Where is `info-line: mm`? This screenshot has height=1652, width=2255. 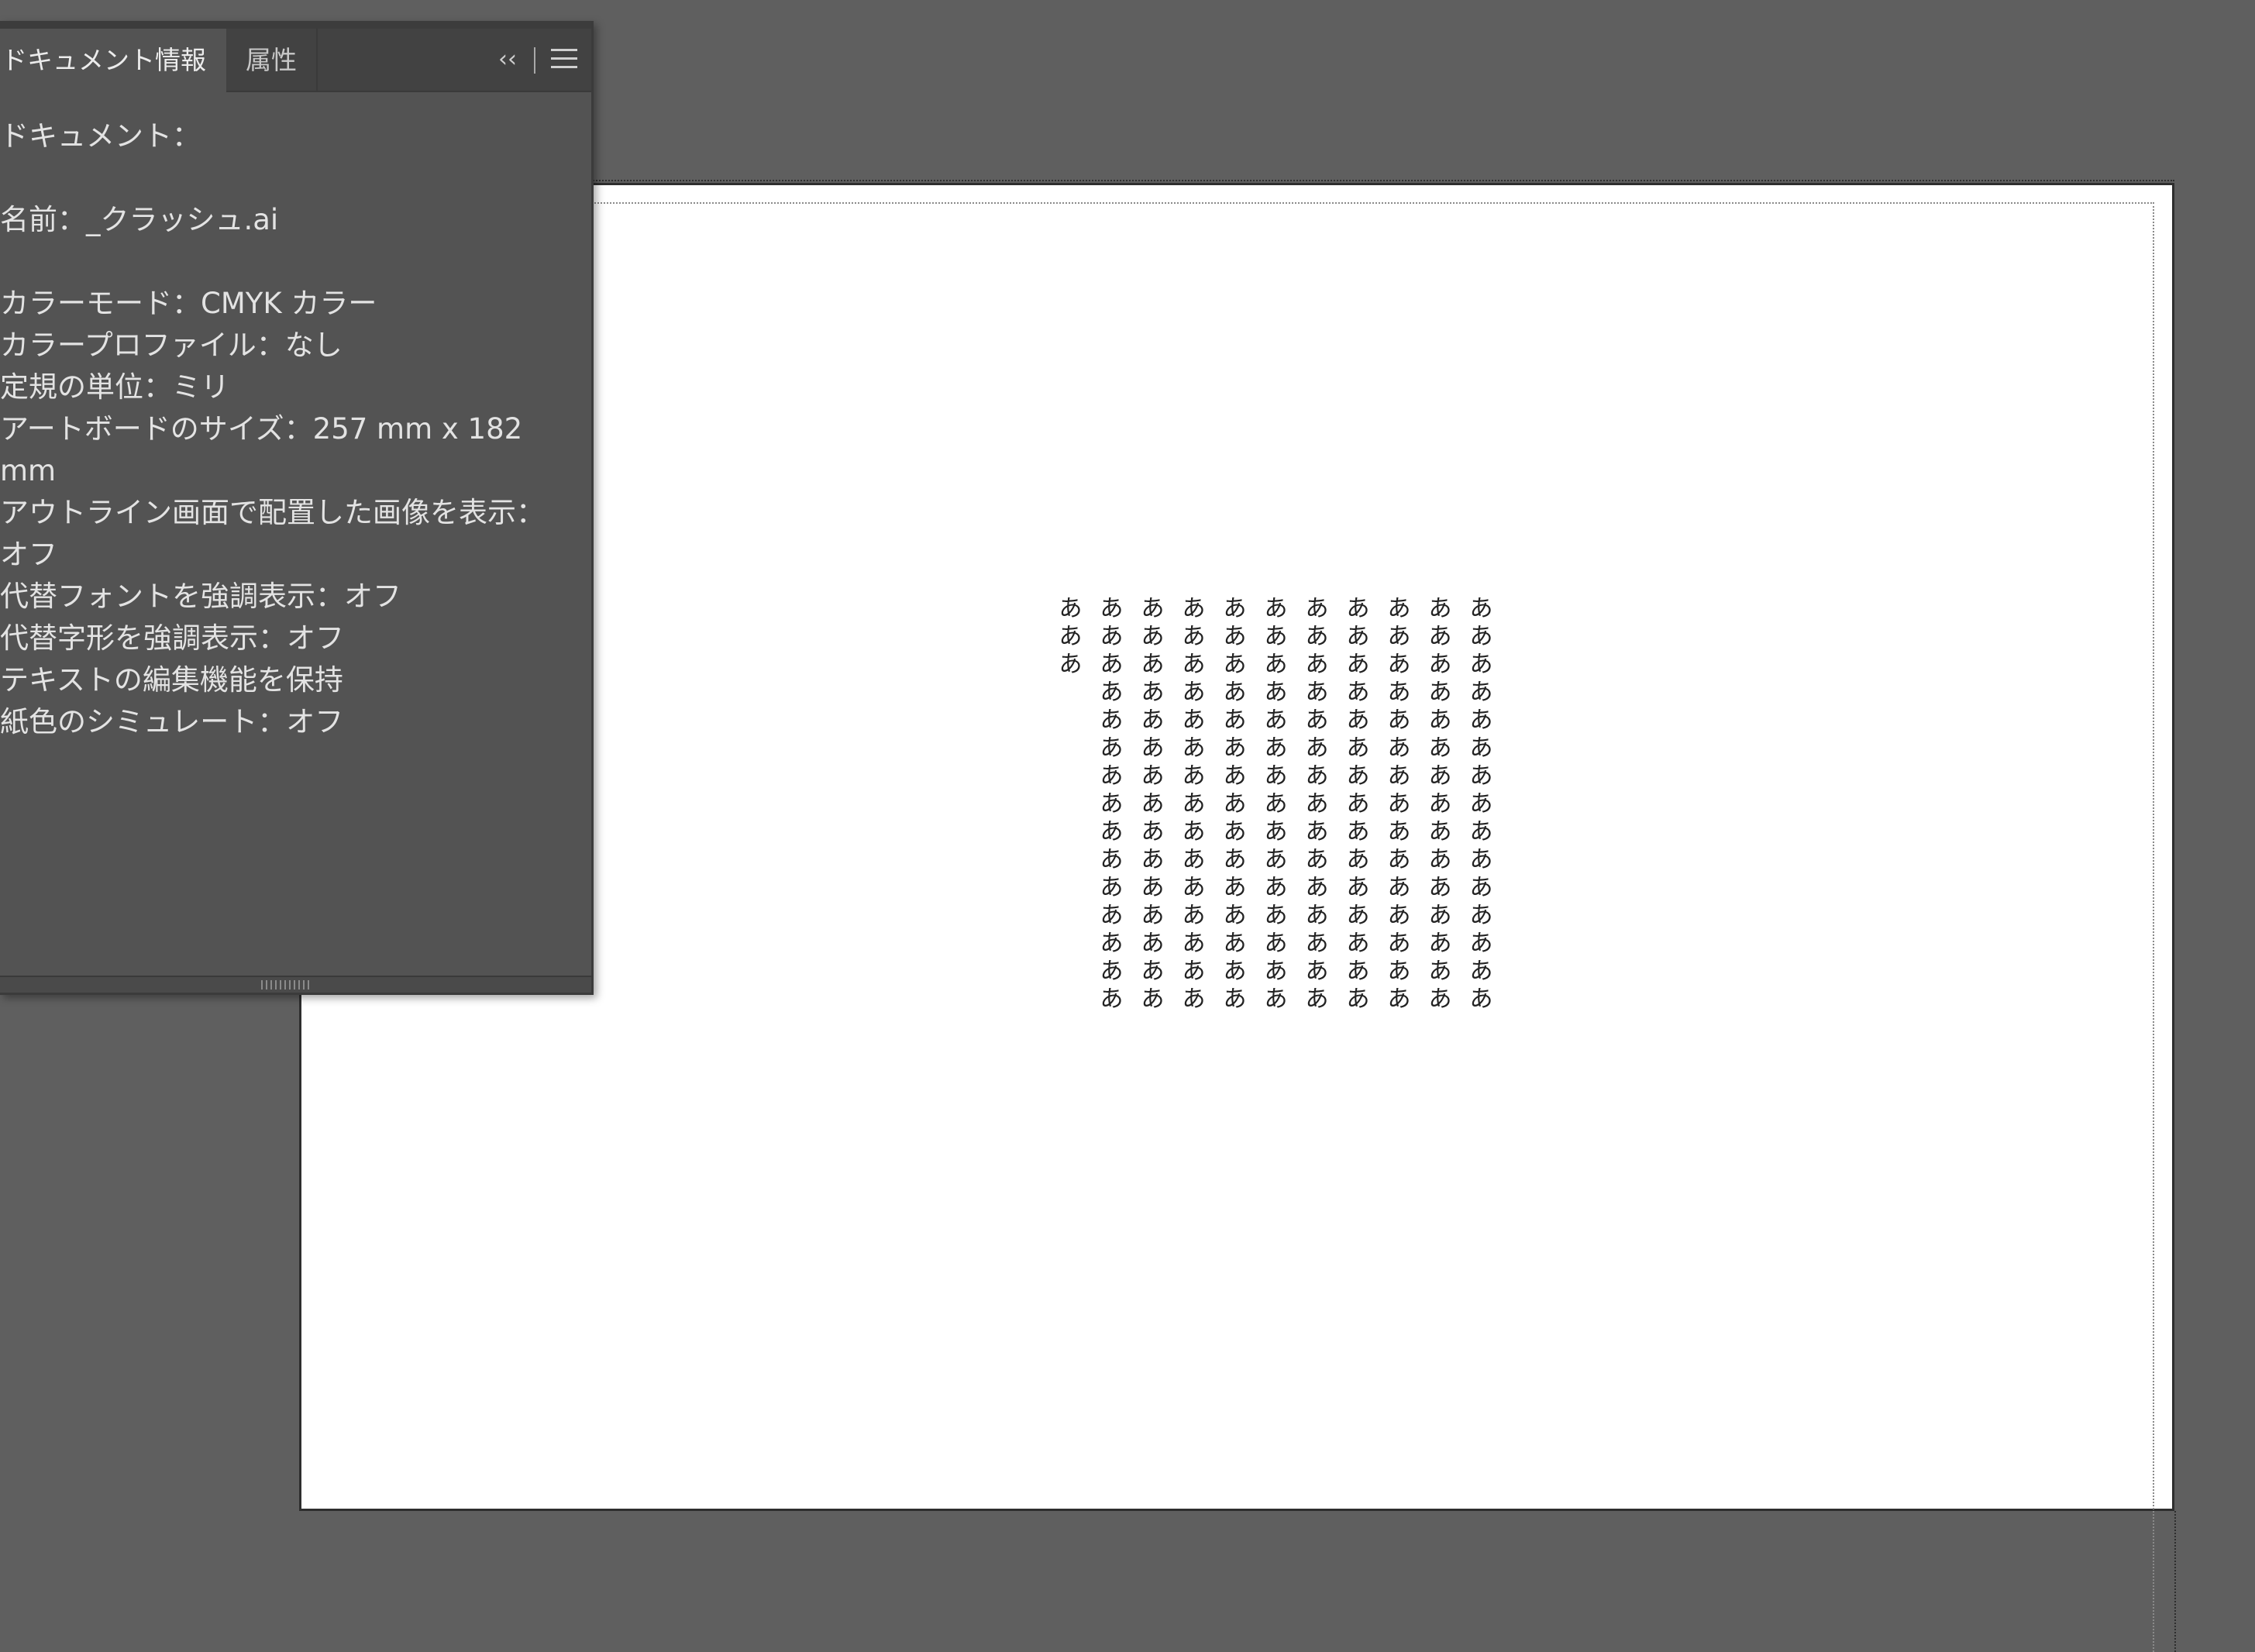
info-line: mm is located at coordinates (29, 470).